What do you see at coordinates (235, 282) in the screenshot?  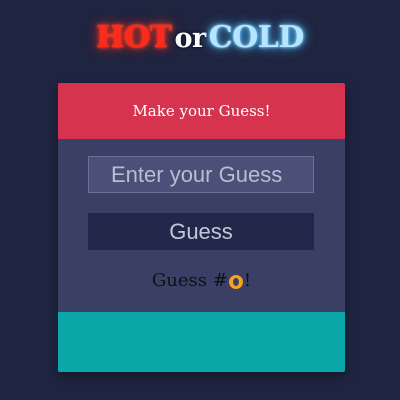 I see `guess-count-value: 0` at bounding box center [235, 282].